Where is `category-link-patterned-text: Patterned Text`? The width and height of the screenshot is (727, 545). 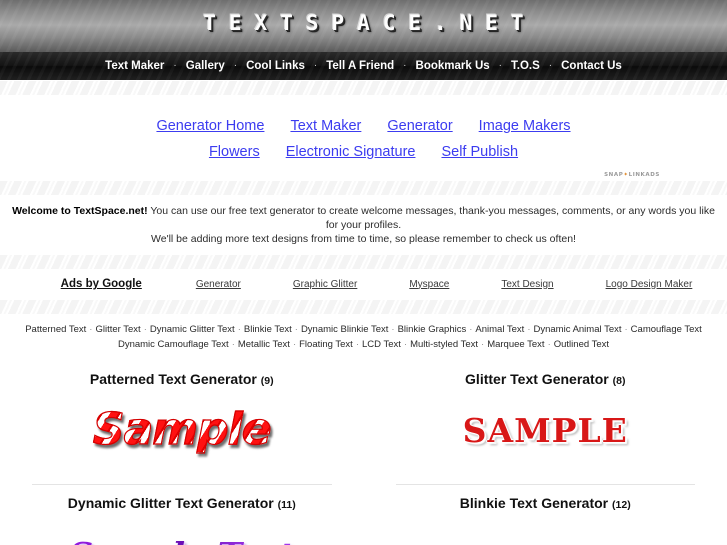 category-link-patterned-text: Patterned Text is located at coordinates (55, 329).